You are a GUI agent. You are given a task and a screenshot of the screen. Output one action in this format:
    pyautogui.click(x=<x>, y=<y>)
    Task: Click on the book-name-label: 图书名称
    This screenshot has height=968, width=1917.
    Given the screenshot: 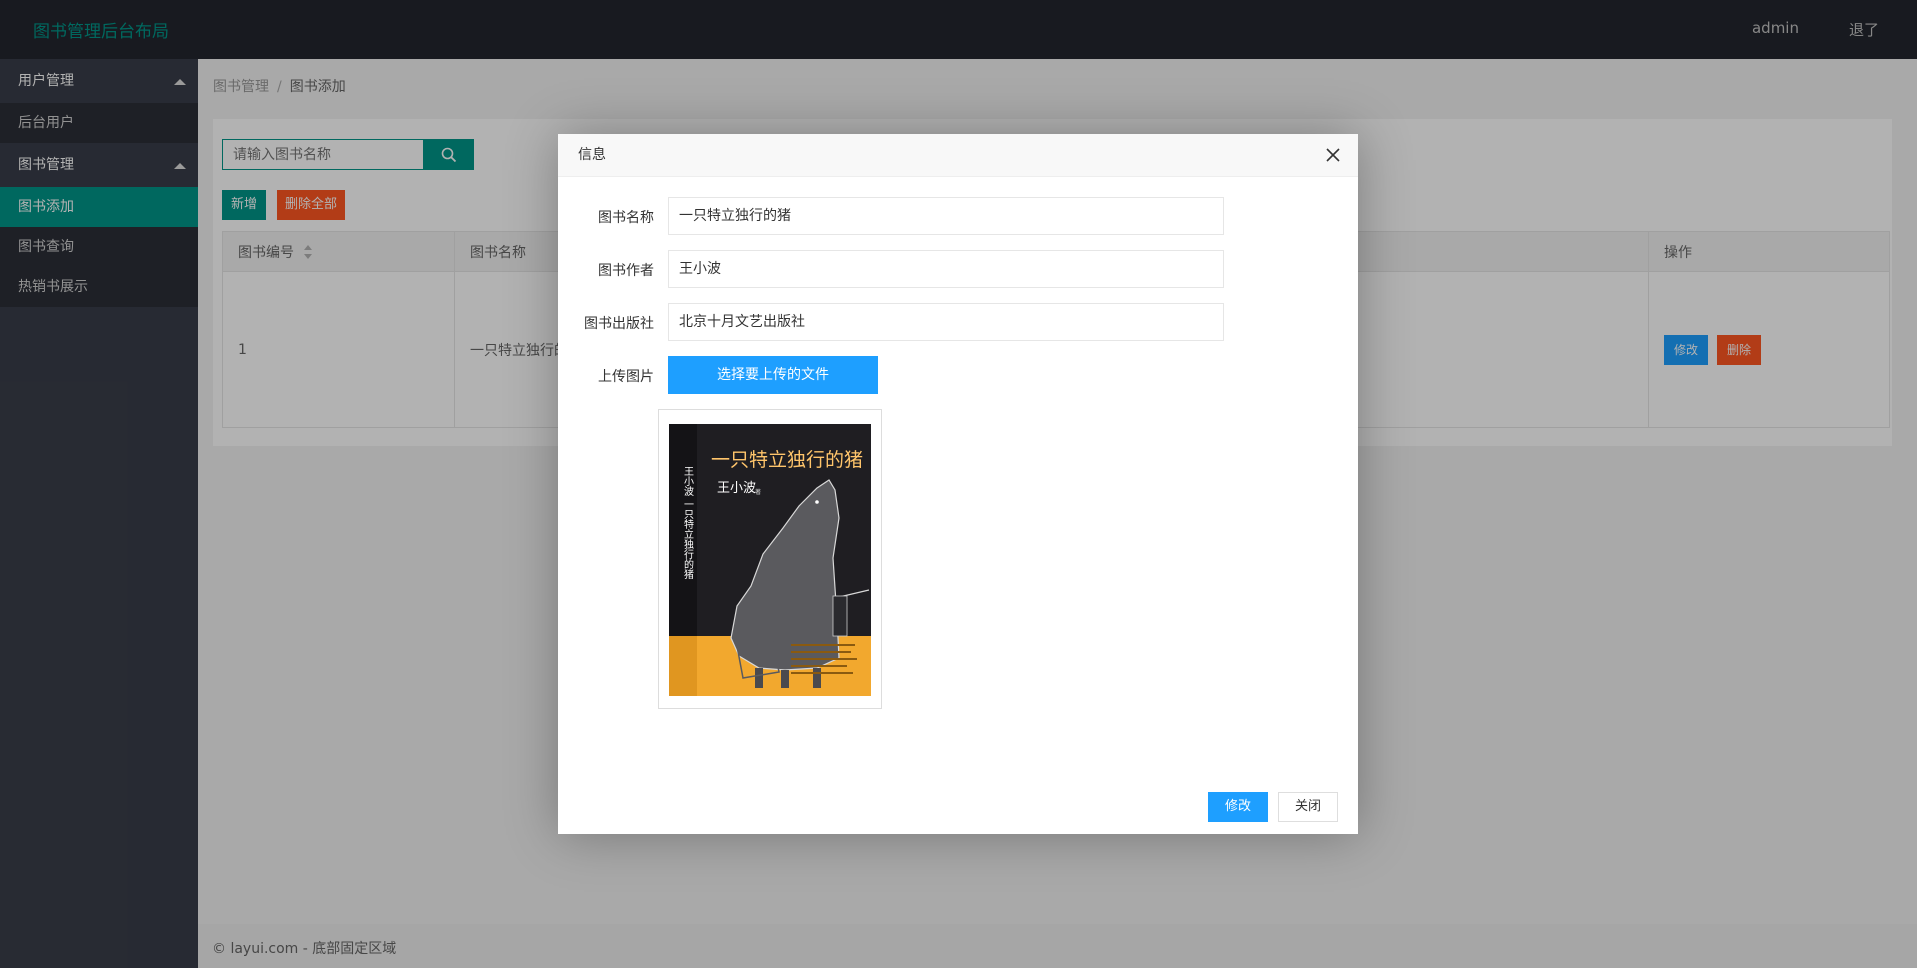 What is the action you would take?
    pyautogui.click(x=626, y=218)
    